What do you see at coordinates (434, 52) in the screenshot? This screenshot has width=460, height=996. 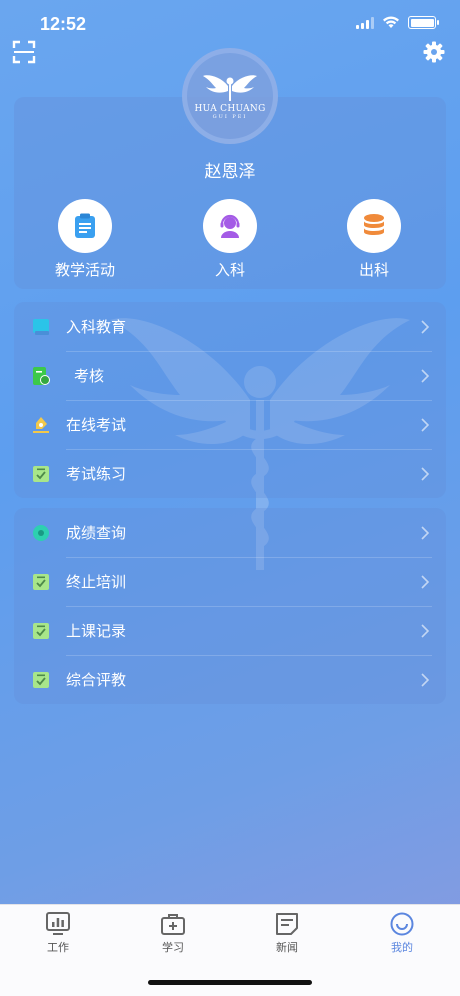 I see `gear-icon` at bounding box center [434, 52].